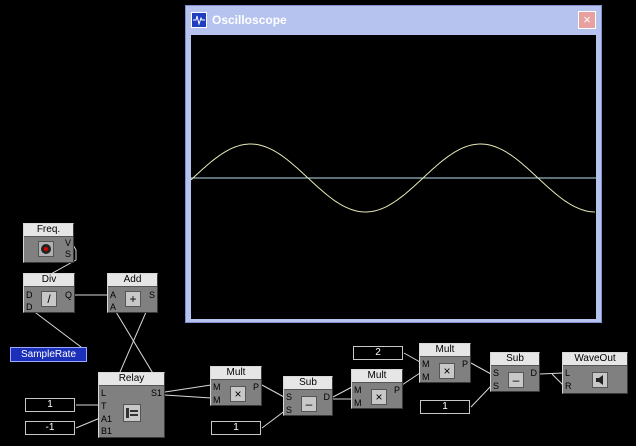 This screenshot has width=636, height=446. Describe the element at coordinates (50, 428) in the screenshot. I see `constant-input: -1` at that location.